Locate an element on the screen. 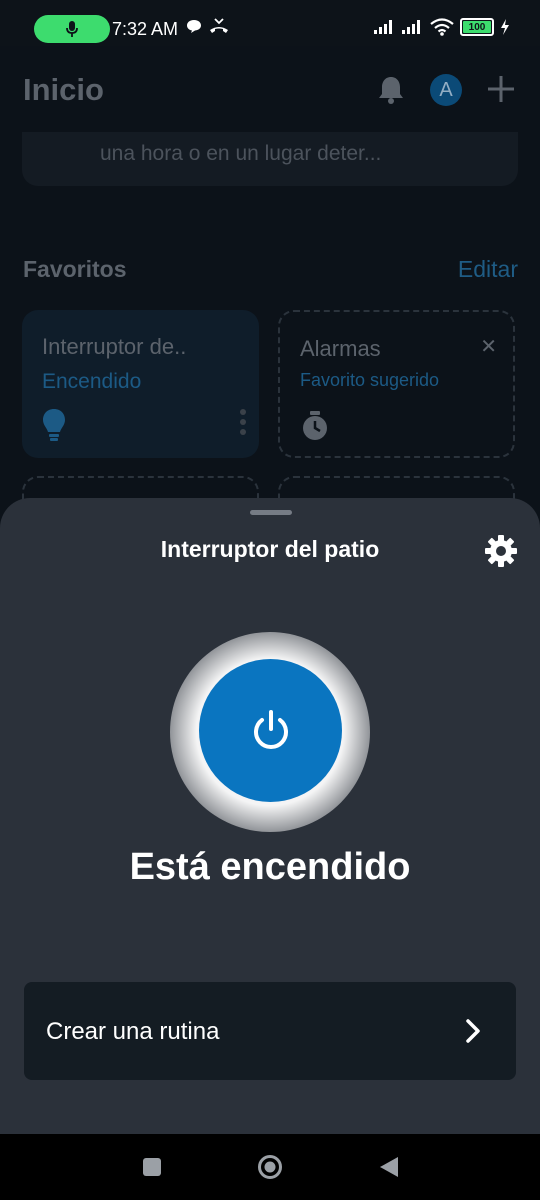 Image resolution: width=540 pixels, height=1200 pixels. gear-icon is located at coordinates (501, 551).